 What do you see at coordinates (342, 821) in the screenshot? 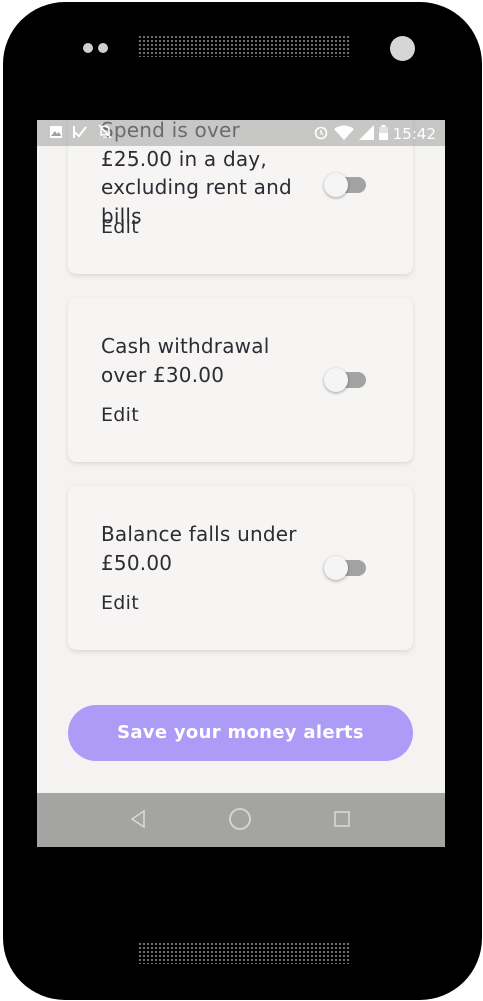
I see `recents-icon` at bounding box center [342, 821].